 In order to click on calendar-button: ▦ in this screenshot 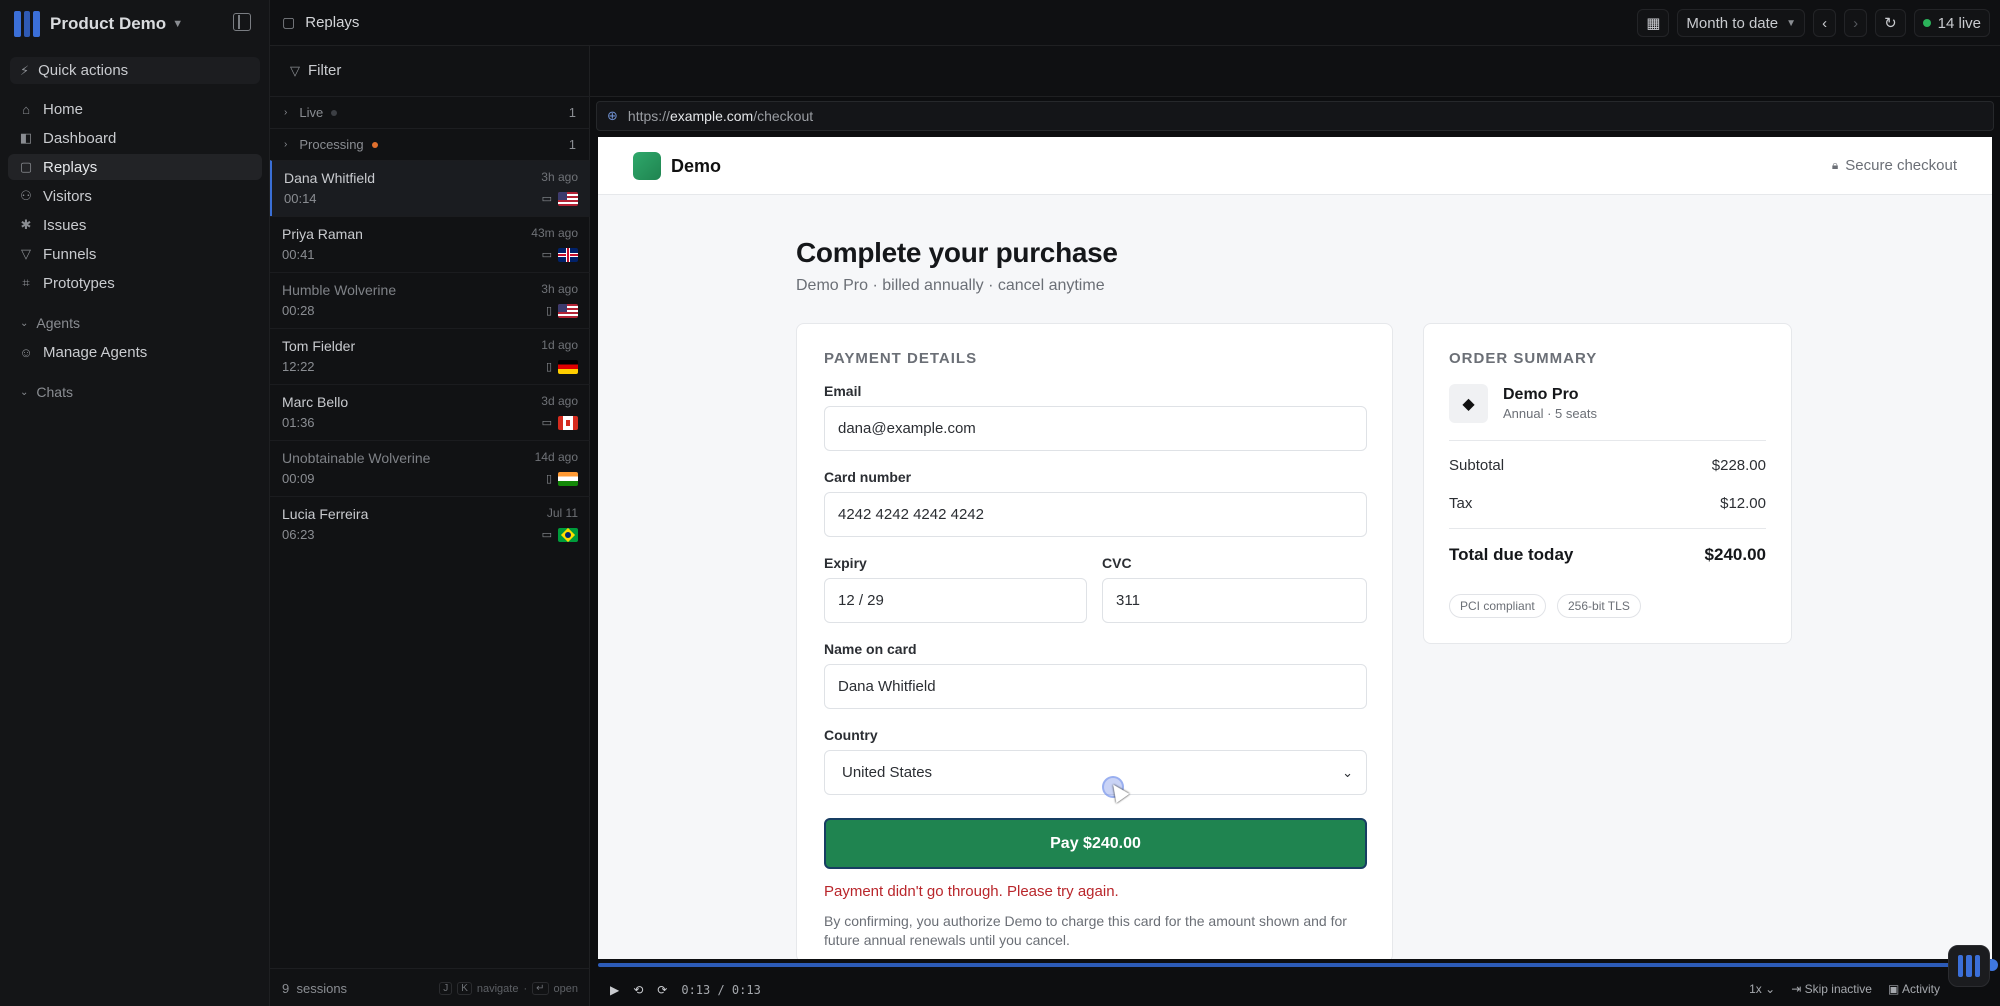, I will do `click(1653, 23)`.